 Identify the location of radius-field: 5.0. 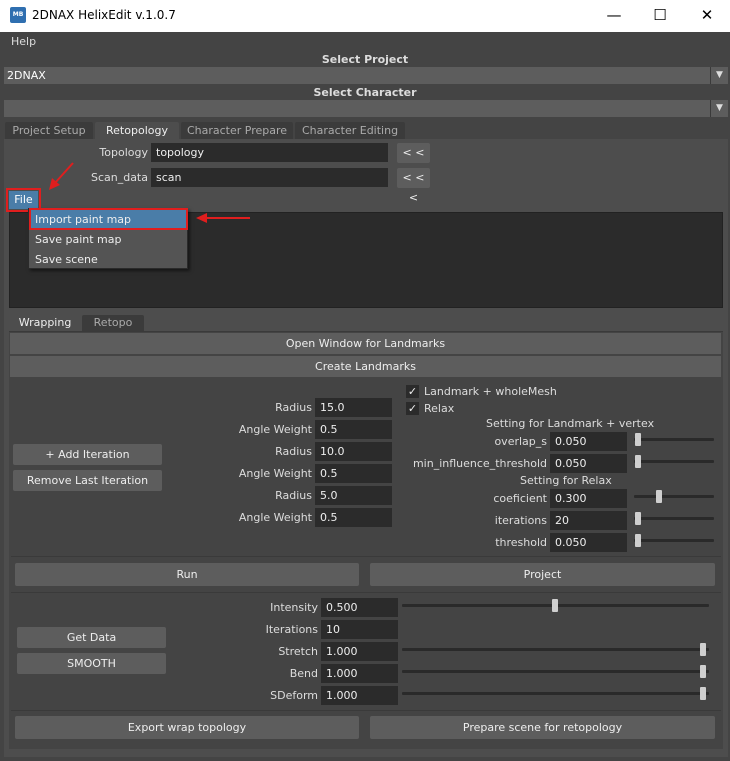
(353, 495).